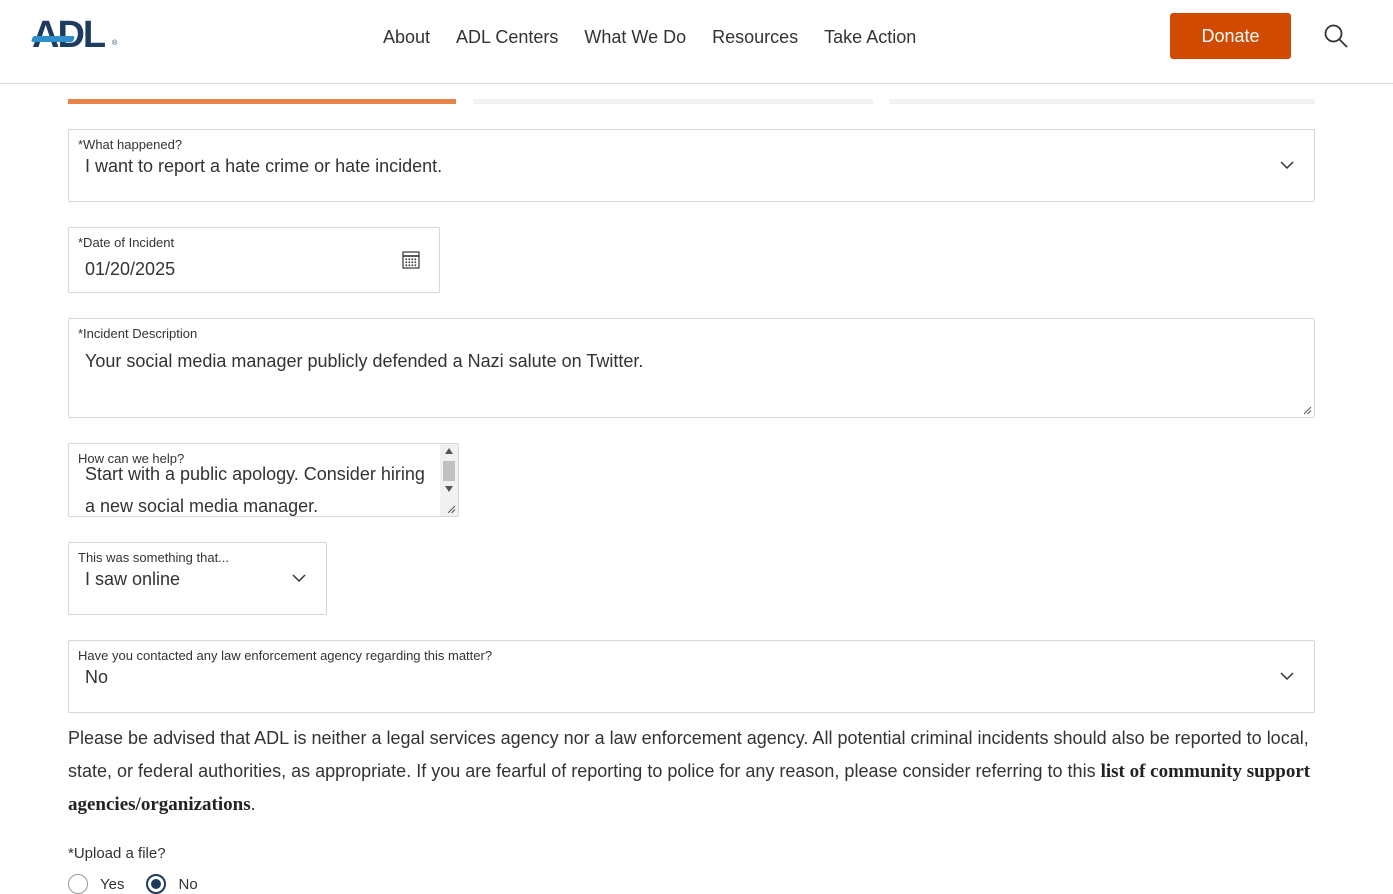  What do you see at coordinates (197, 578) in the screenshot?
I see `something-that-select: This was something that... I saw online` at bounding box center [197, 578].